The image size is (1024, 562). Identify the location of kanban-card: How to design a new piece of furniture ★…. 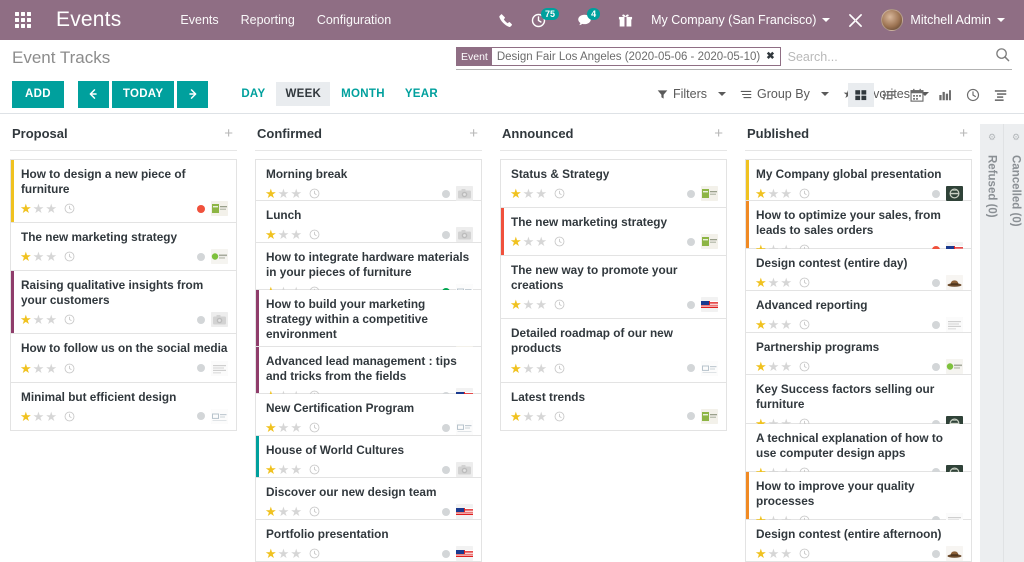
(123, 191).